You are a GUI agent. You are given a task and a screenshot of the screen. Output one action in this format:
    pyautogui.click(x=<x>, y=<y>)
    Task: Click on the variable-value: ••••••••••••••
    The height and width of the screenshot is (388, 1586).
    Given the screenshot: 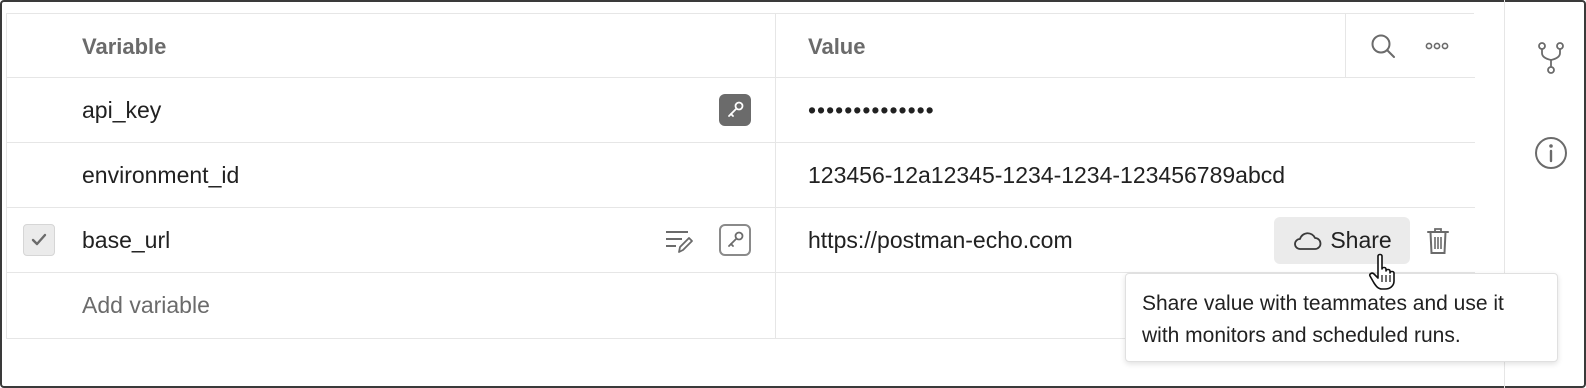 What is the action you would take?
    pyautogui.click(x=871, y=110)
    